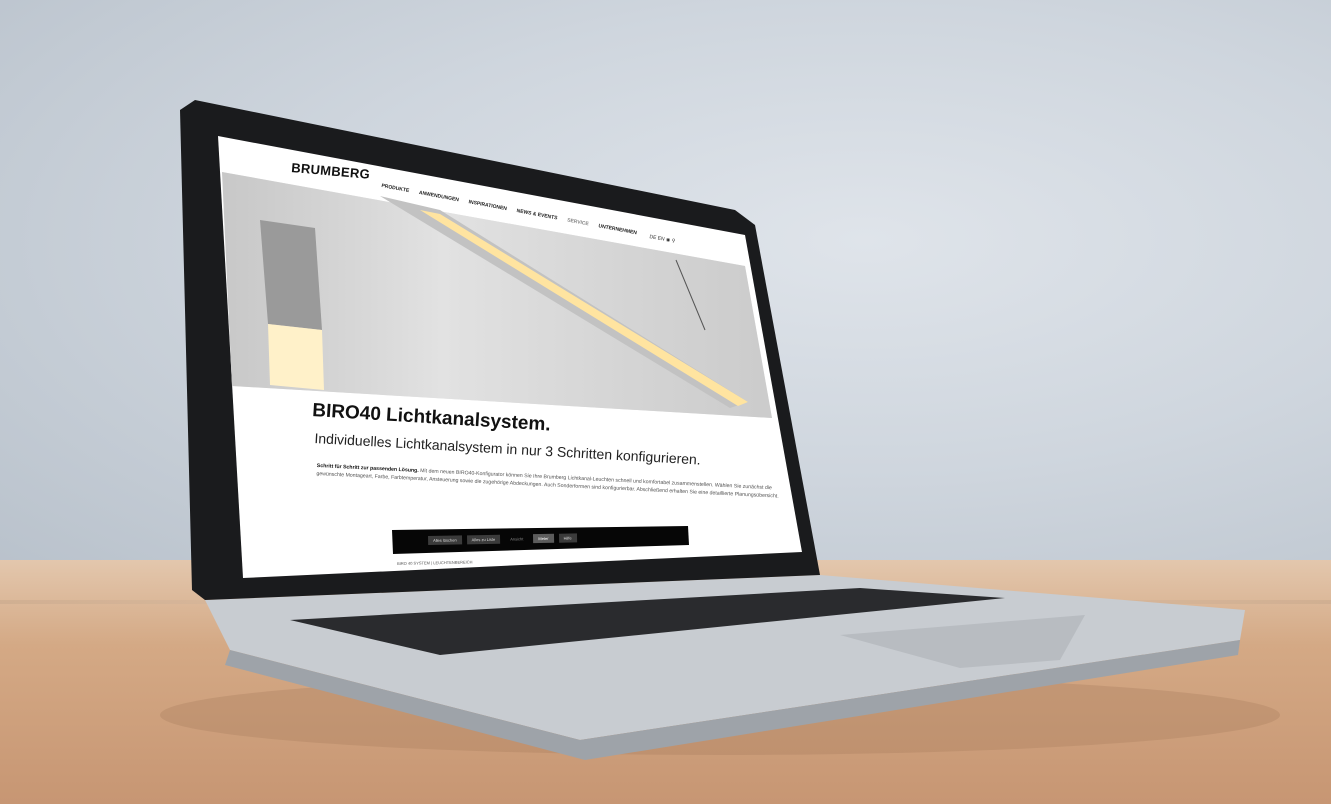  Describe the element at coordinates (516, 538) in the screenshot. I see `view-button: Ansicht` at that location.